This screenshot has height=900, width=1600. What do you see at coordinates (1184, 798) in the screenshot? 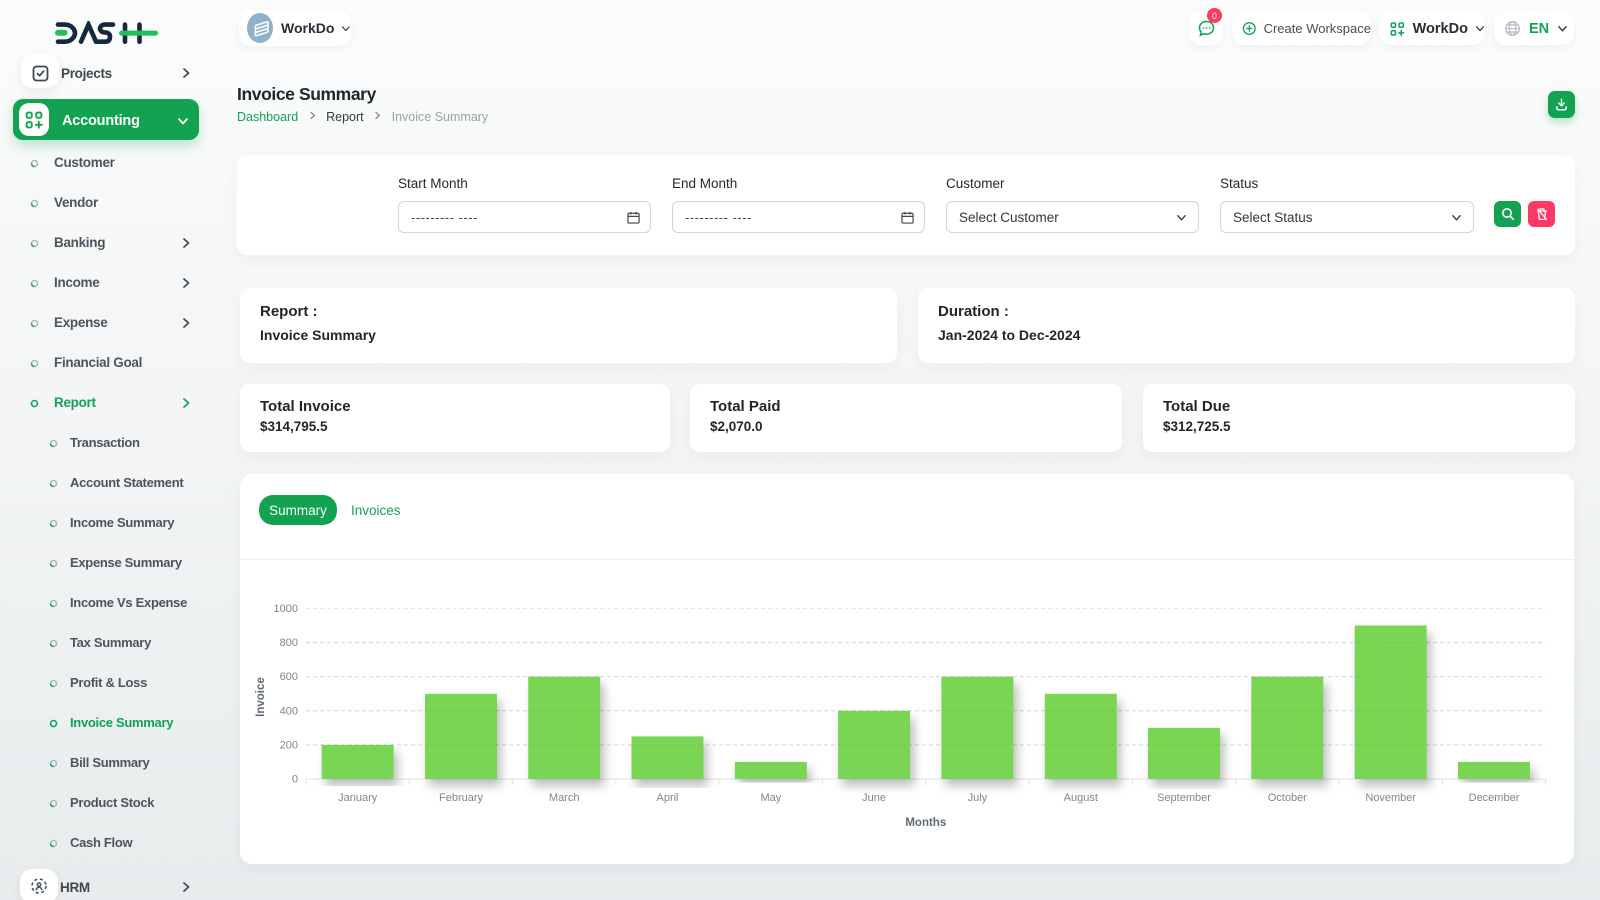
I see `svg-text: September` at bounding box center [1184, 798].